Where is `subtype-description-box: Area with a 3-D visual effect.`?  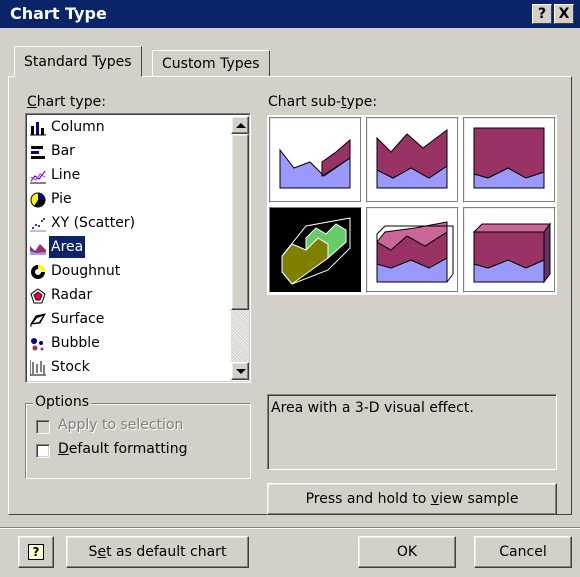 subtype-description-box: Area with a 3-D visual effect. is located at coordinates (412, 432).